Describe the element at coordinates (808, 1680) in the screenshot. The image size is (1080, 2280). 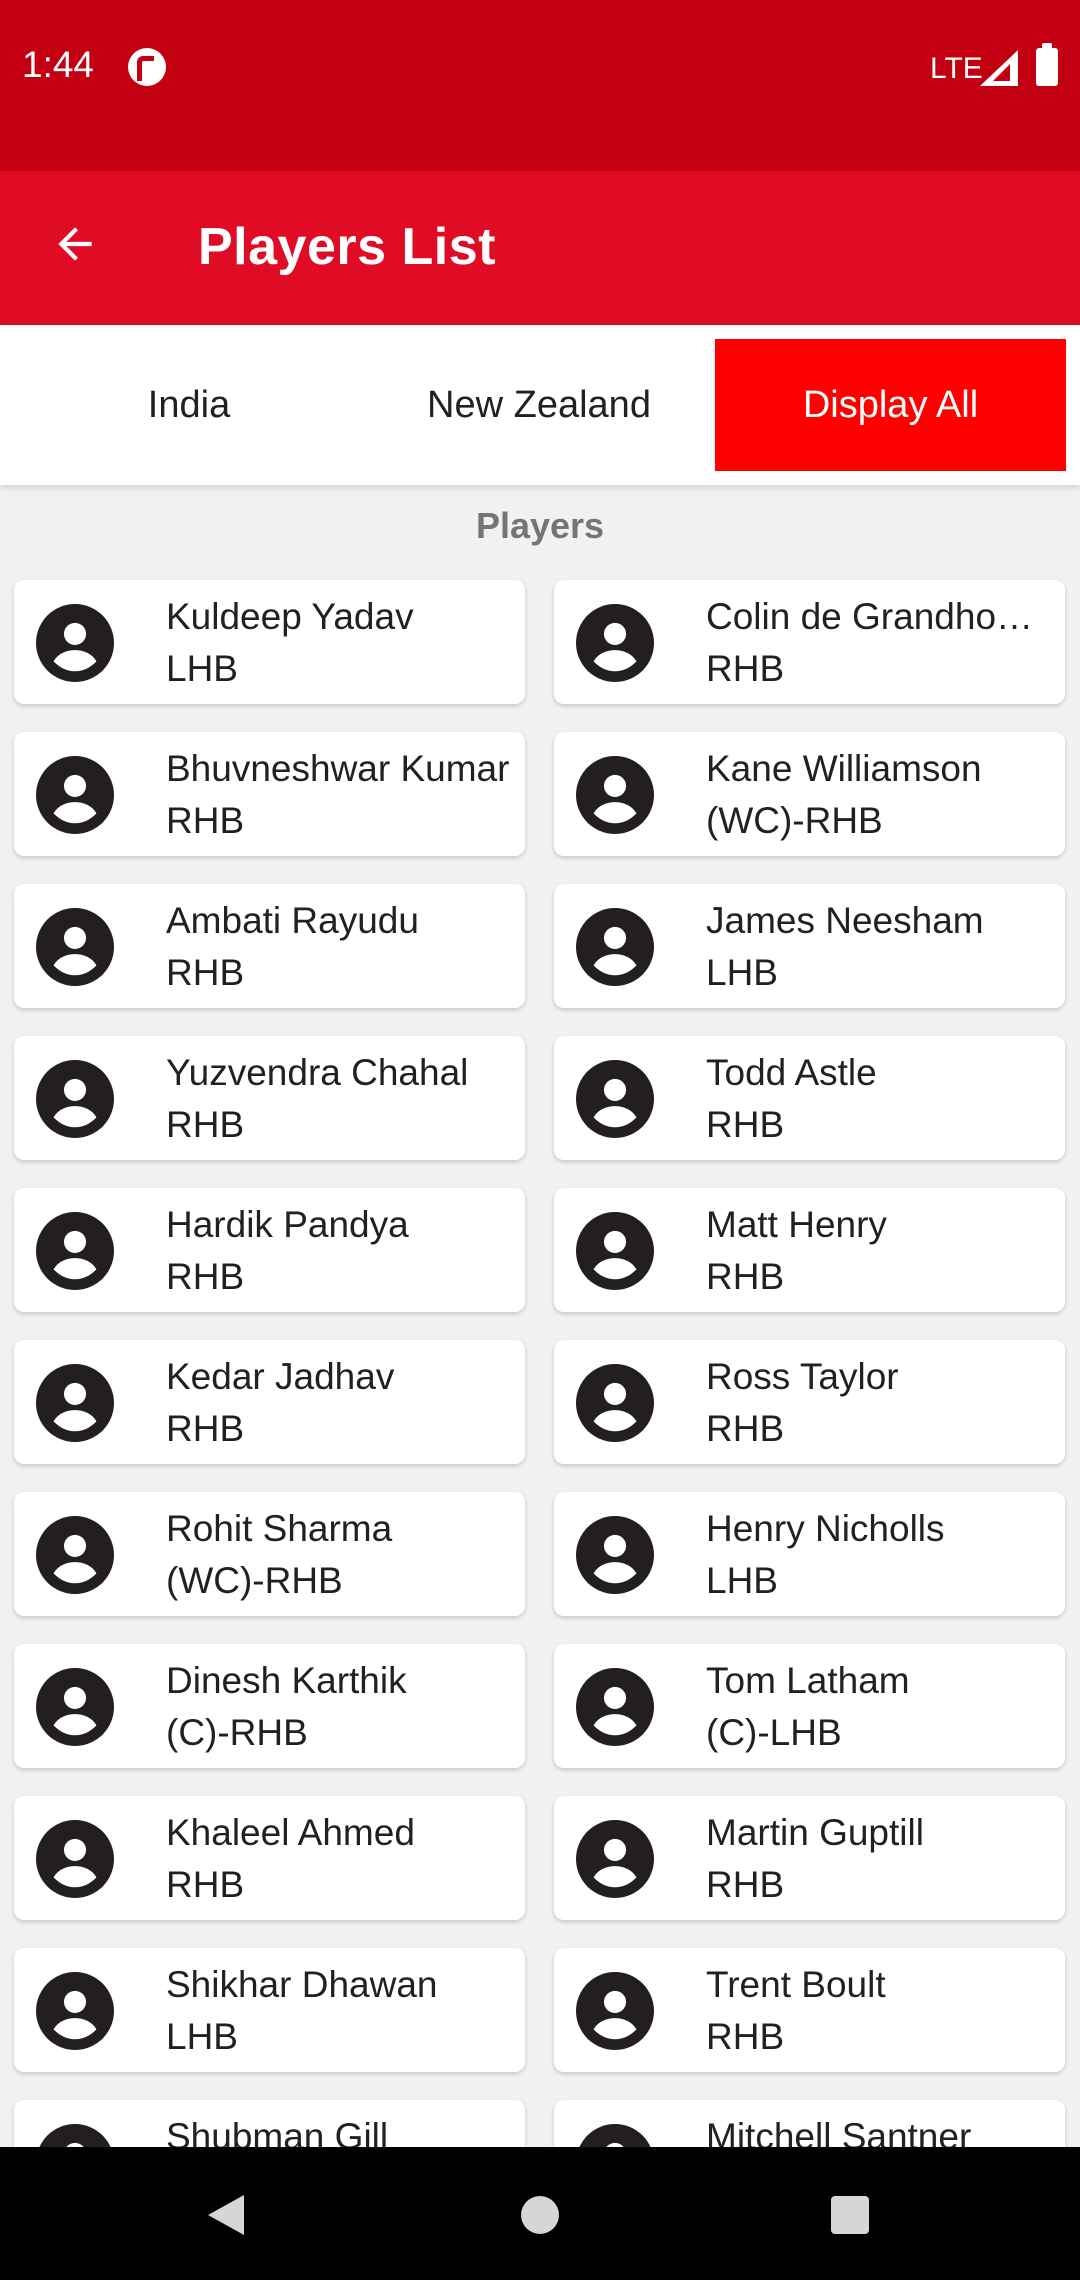
I see `player-name: Tom Latham` at that location.